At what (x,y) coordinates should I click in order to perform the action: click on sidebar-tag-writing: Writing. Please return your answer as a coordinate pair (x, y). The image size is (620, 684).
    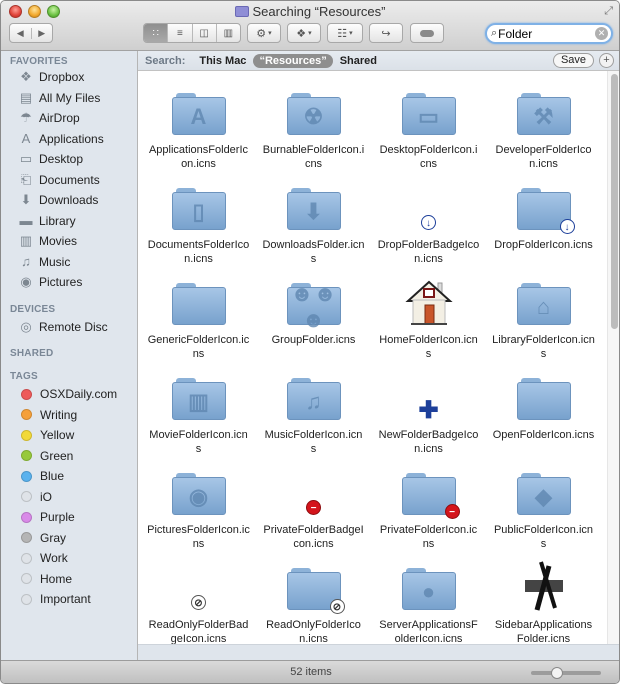
    Looking at the image, I should click on (47, 415).